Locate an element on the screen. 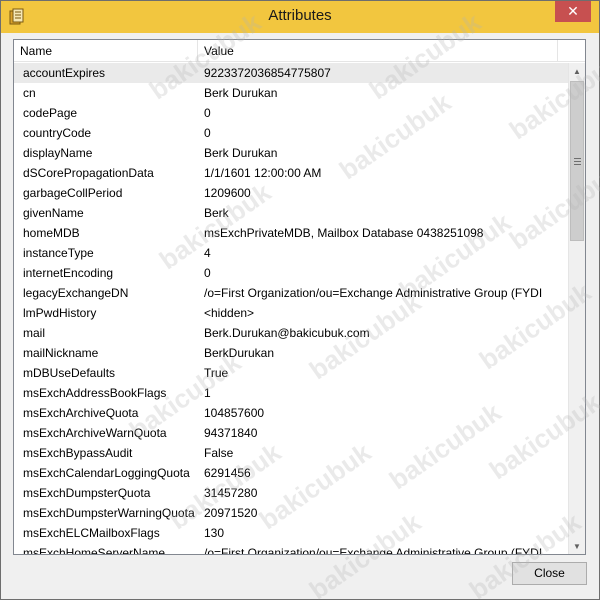 The width and height of the screenshot is (600, 600). attribute-name: msExchArchiveQuota is located at coordinates (81, 413).